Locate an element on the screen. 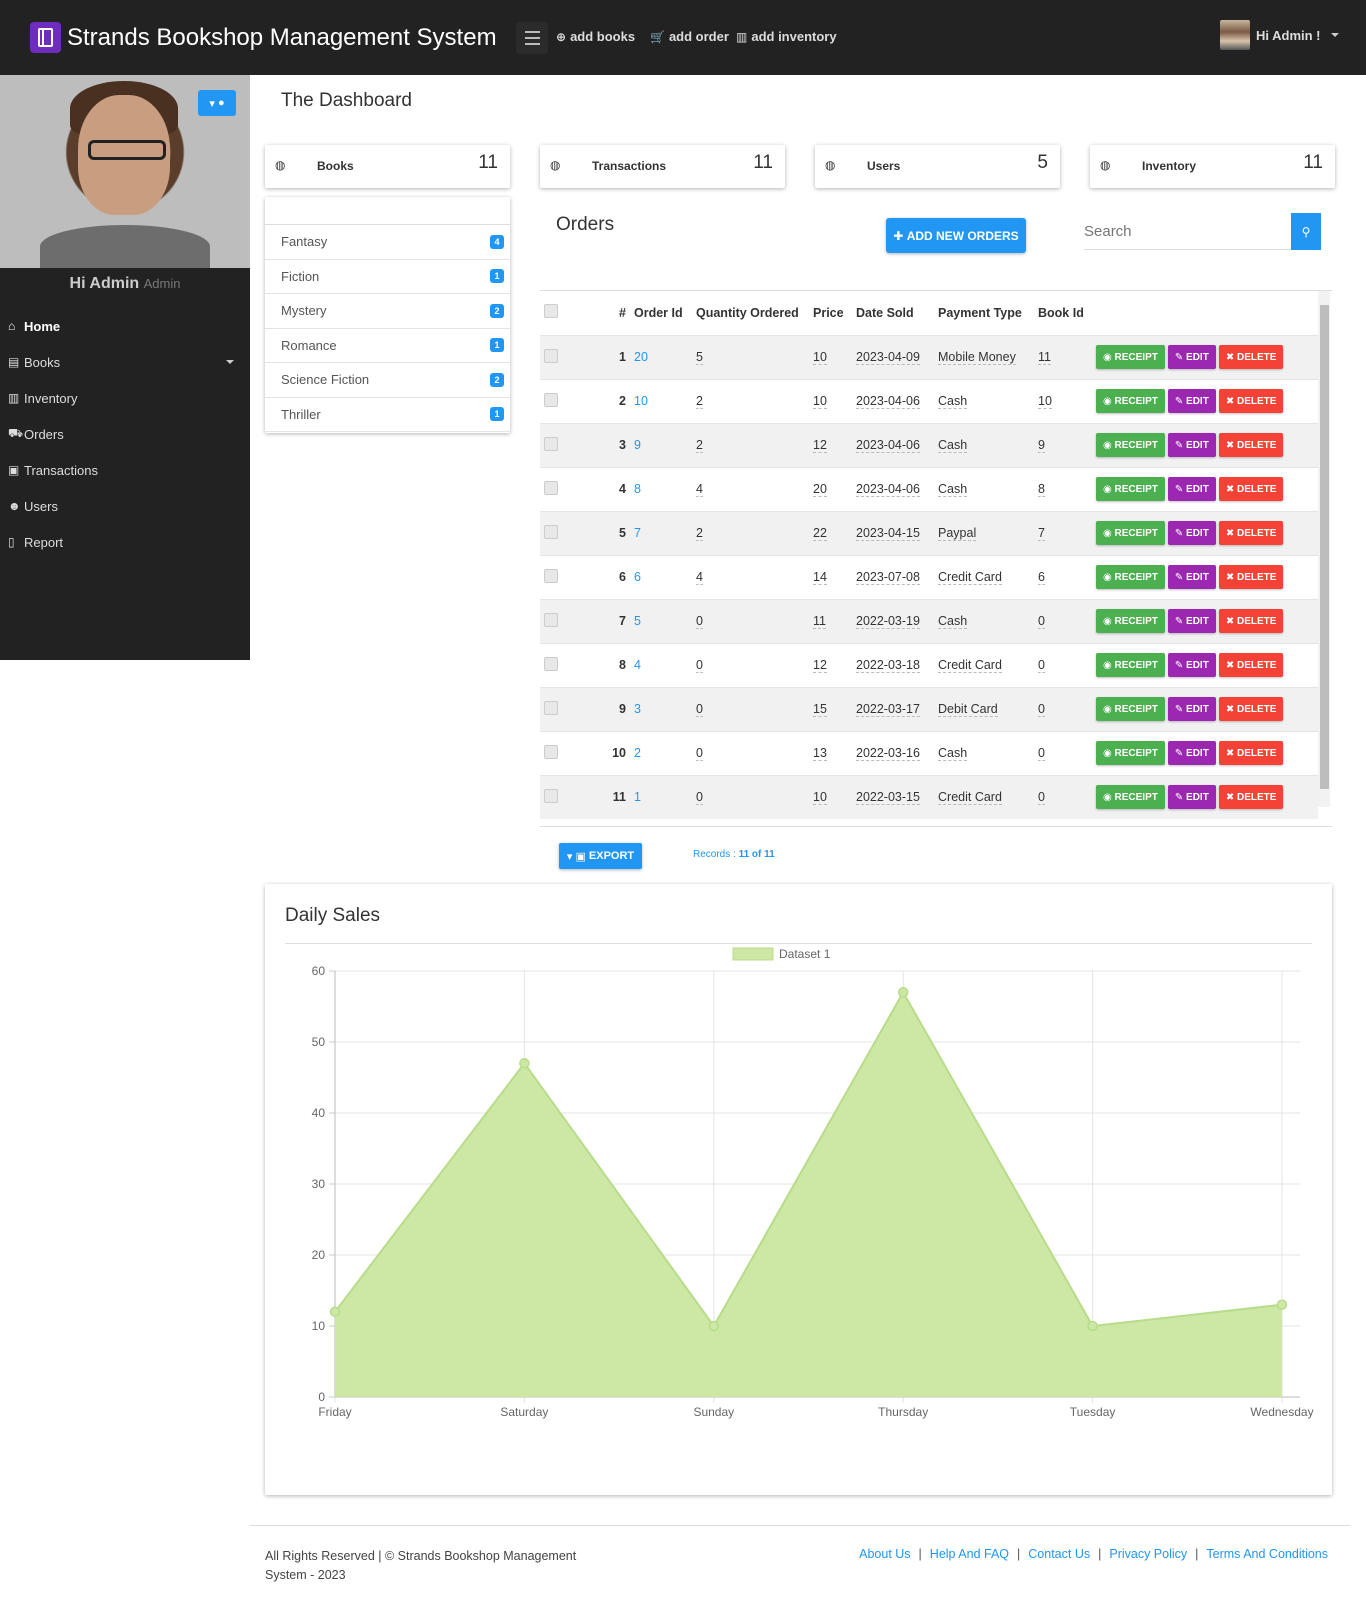 The image size is (1366, 1607). price-value: 15 is located at coordinates (820, 709).